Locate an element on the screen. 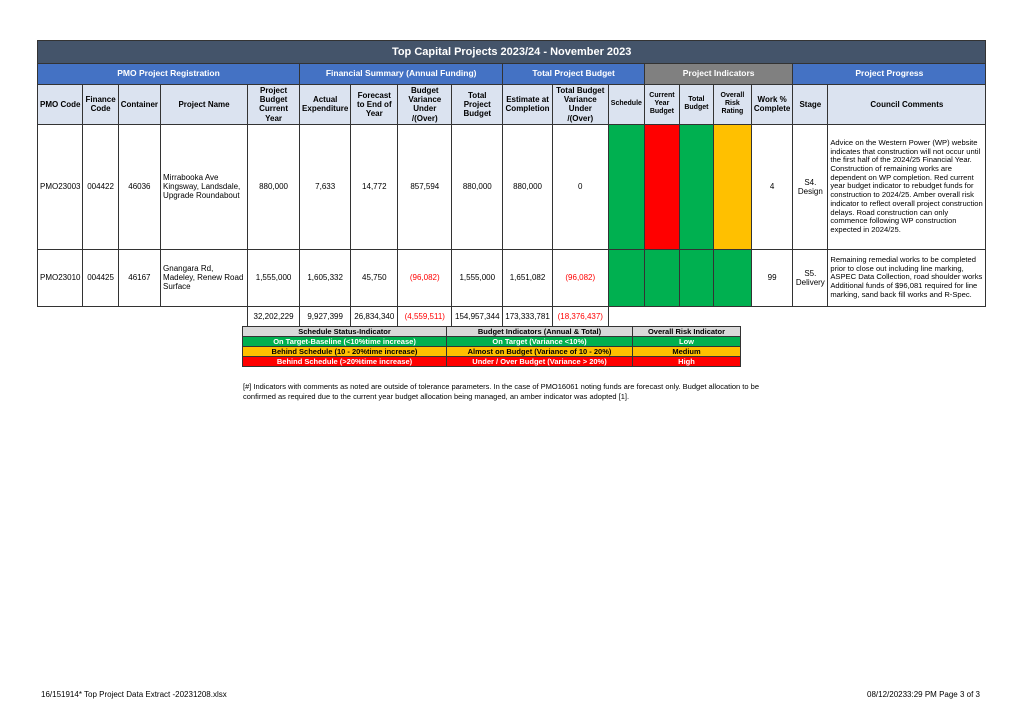 This screenshot has width=1017, height=702. col-stage: Stage is located at coordinates (810, 104).